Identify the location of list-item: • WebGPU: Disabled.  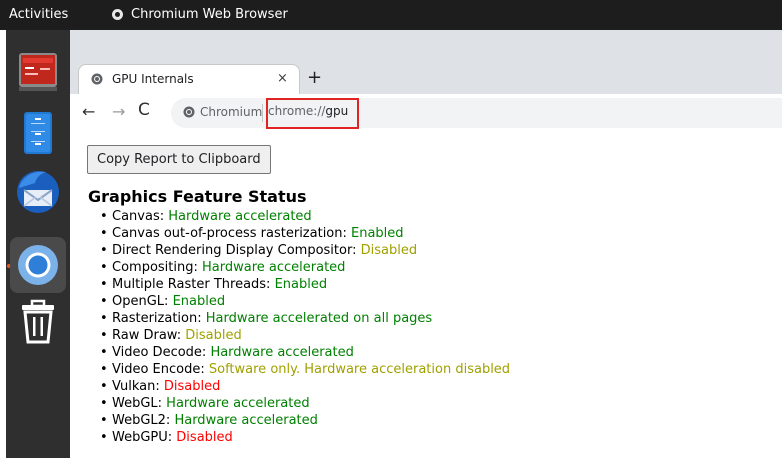
(305, 437).